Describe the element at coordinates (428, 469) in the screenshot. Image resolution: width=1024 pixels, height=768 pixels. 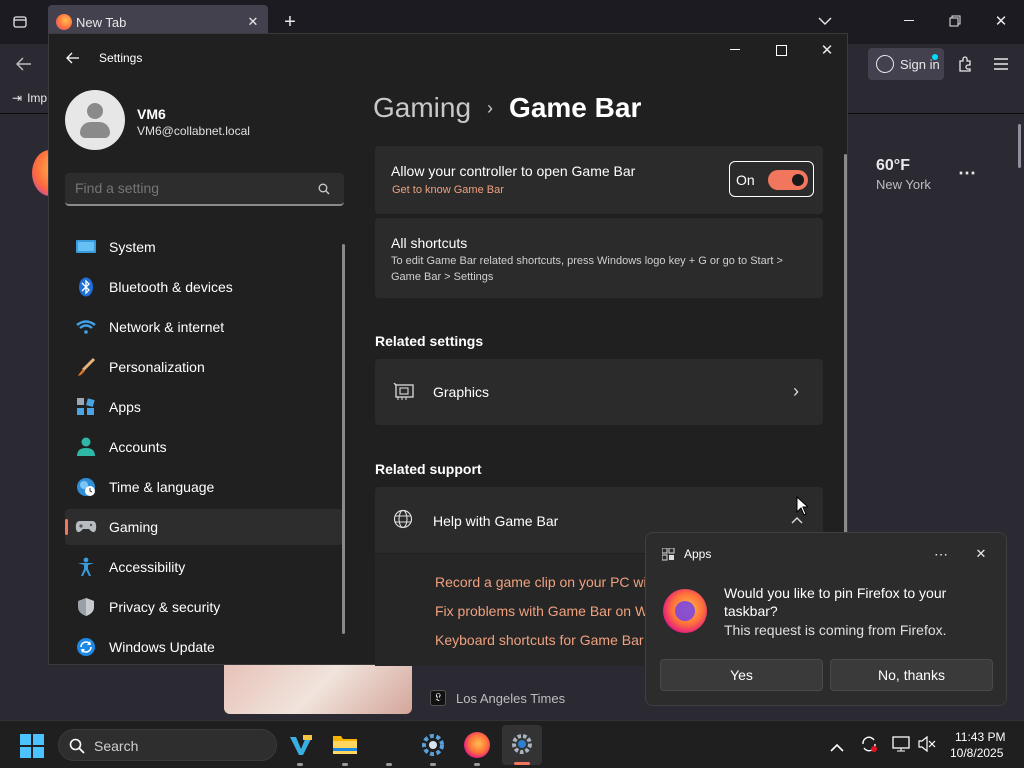
I see `related-support-heading: Related support` at that location.